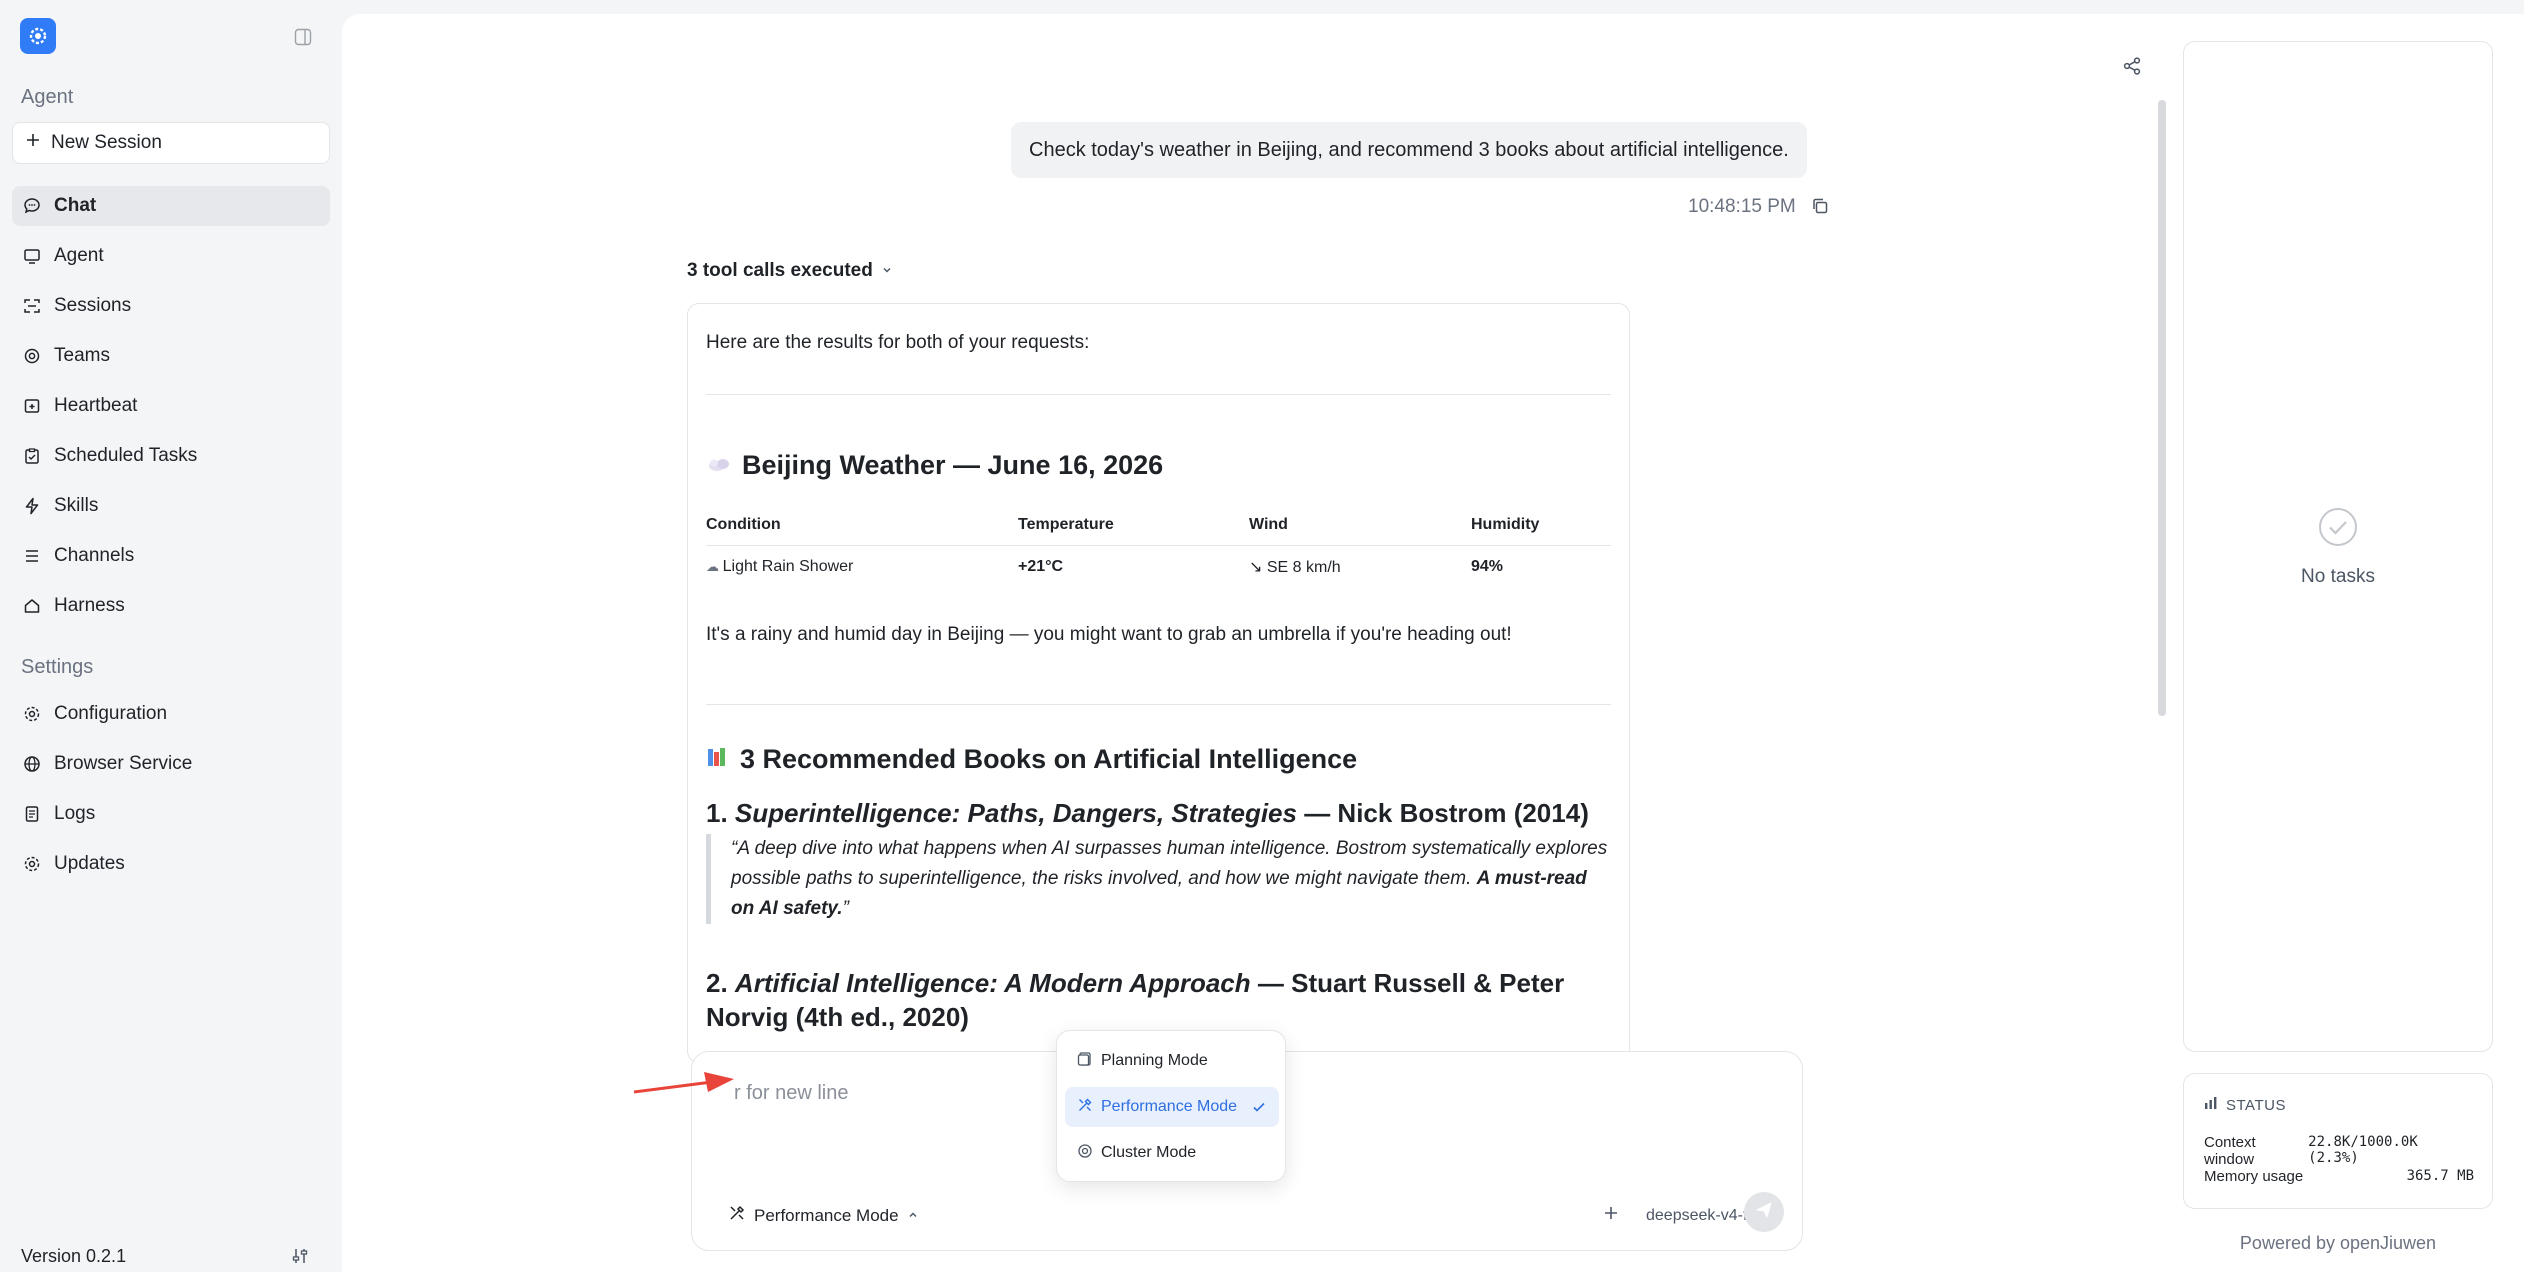 The image size is (2524, 1272). I want to click on powered-by-footer: Powered by openJiuwen, so click(2338, 1243).